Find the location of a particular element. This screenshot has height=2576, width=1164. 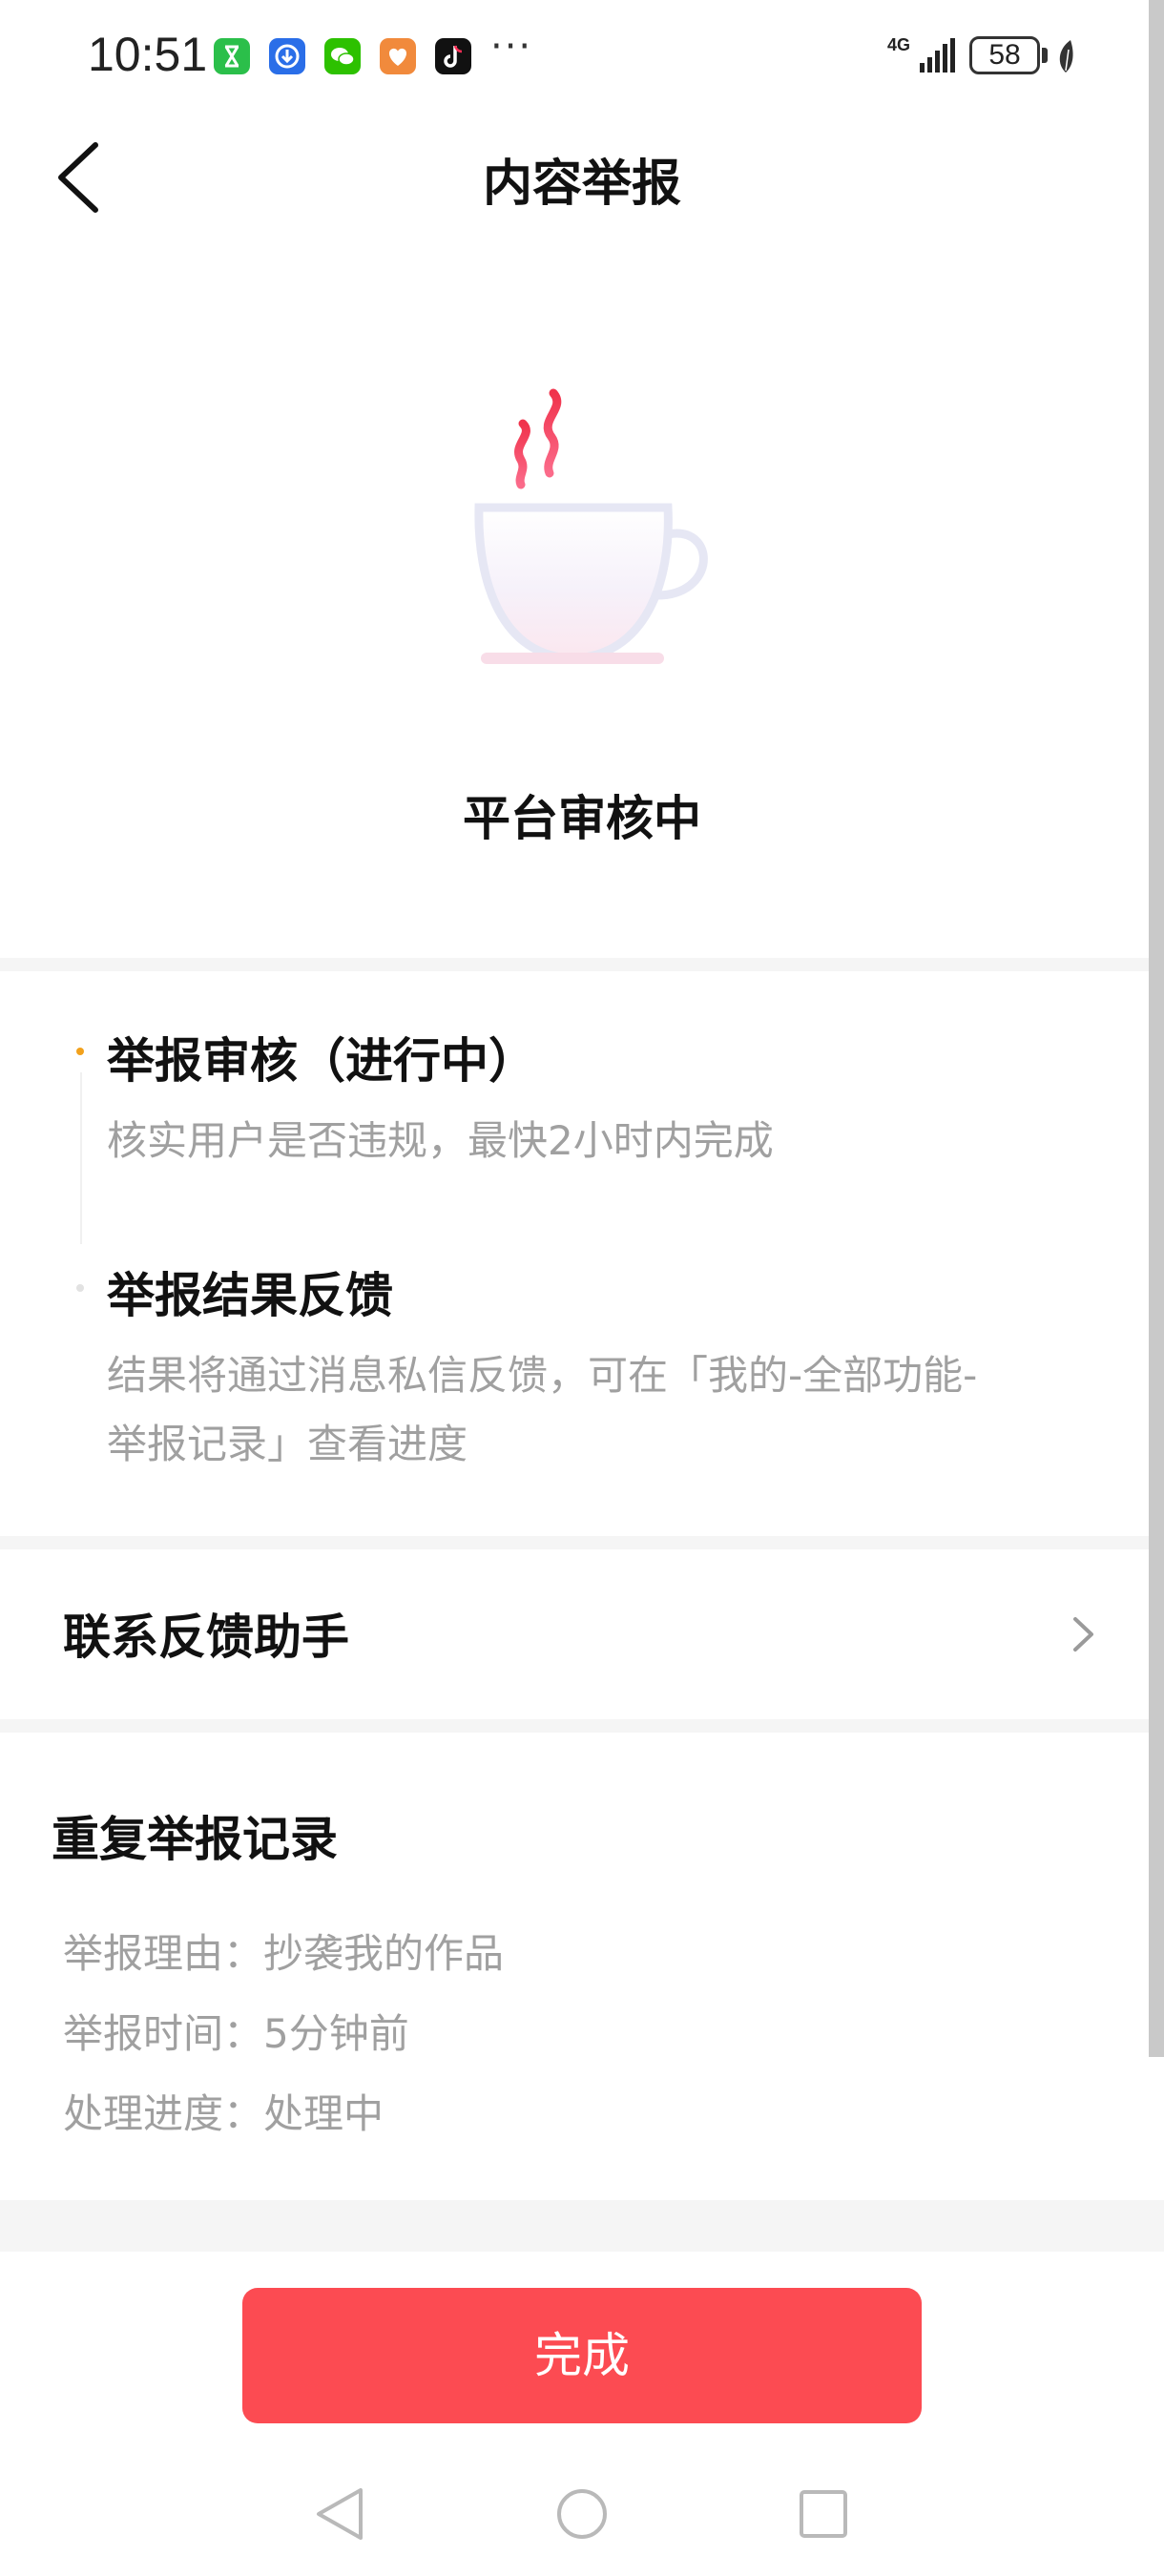

review-status-title: 平台审核中 is located at coordinates (582, 818).